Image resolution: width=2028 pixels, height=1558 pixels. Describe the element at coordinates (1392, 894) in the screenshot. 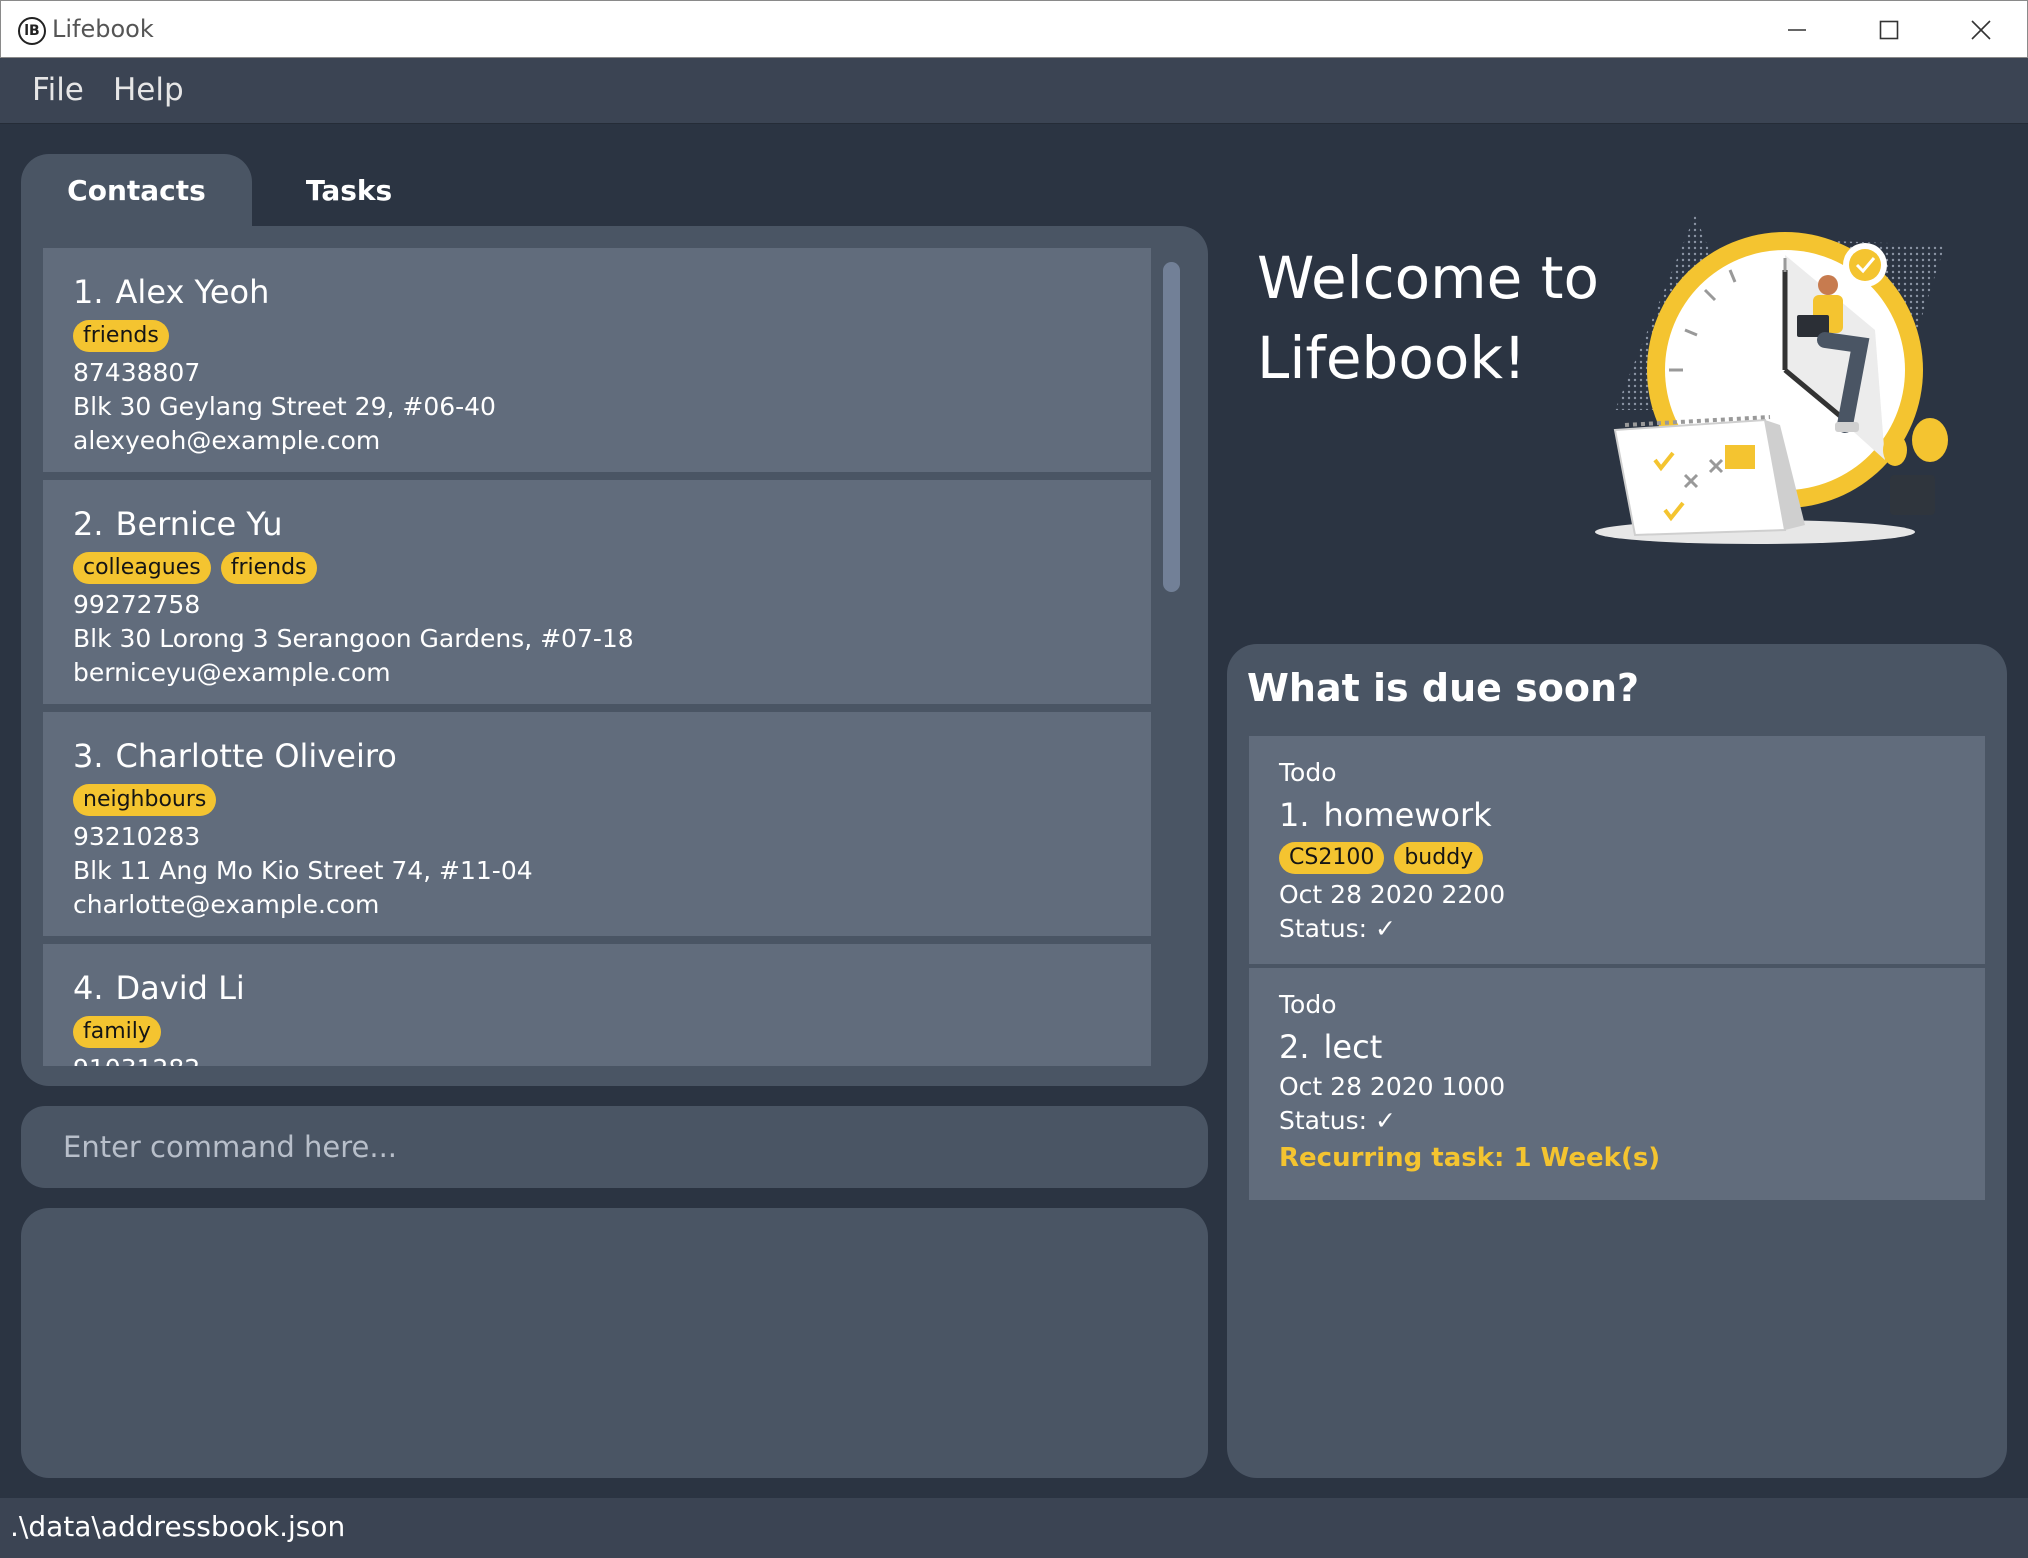

I see `task-date: Oct 28 2020 2200` at that location.